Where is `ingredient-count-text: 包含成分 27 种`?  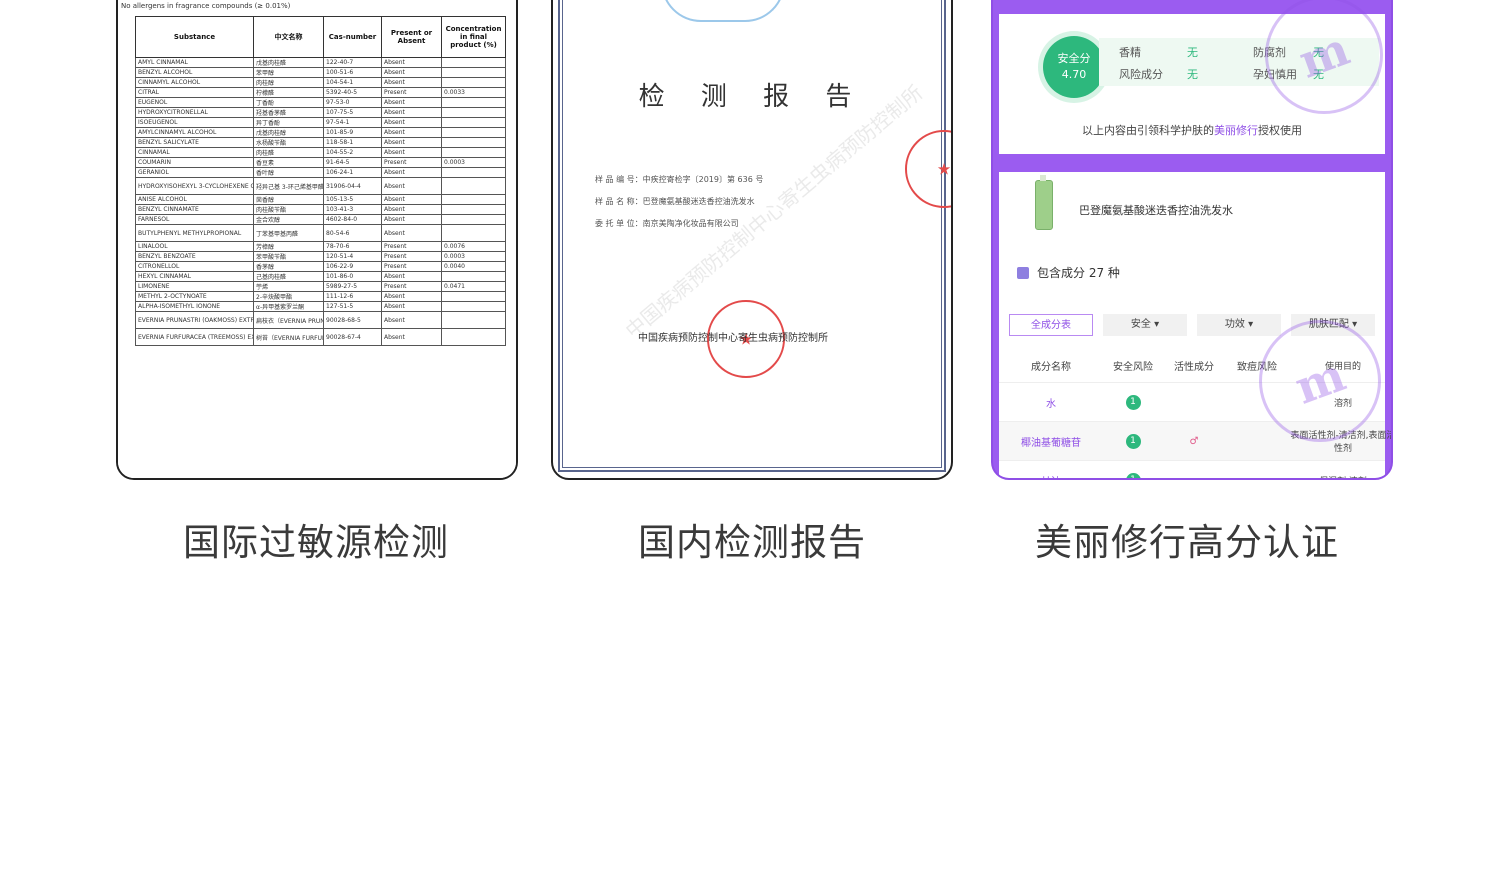 ingredient-count-text: 包含成分 27 种 is located at coordinates (1078, 273).